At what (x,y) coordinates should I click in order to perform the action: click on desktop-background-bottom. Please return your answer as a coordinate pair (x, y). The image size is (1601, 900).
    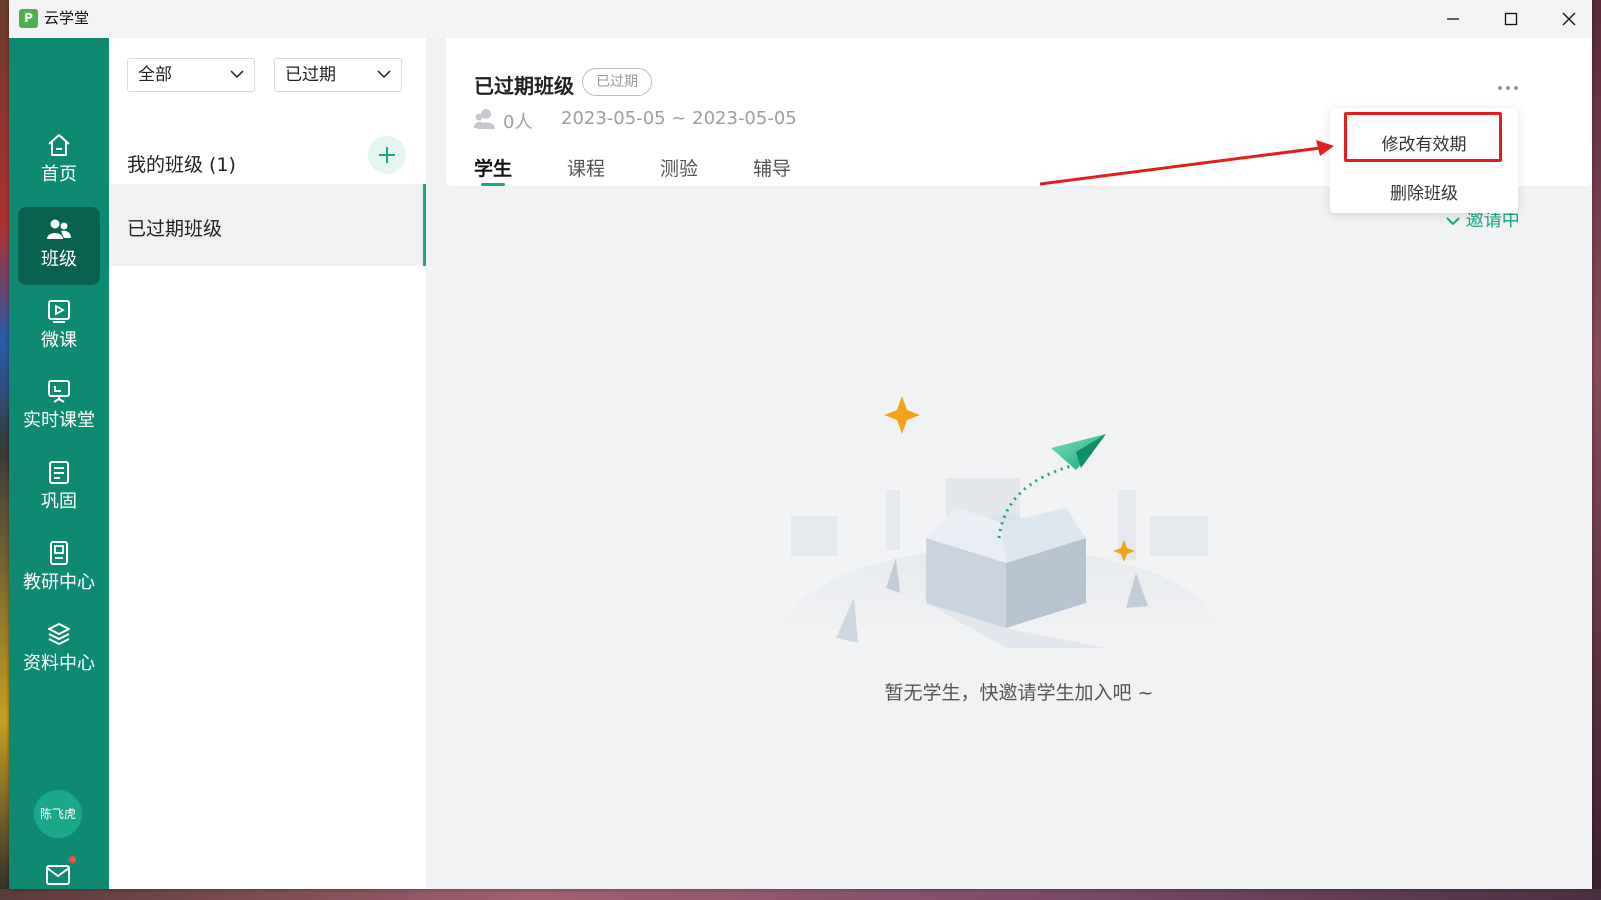
    Looking at the image, I should click on (800, 894).